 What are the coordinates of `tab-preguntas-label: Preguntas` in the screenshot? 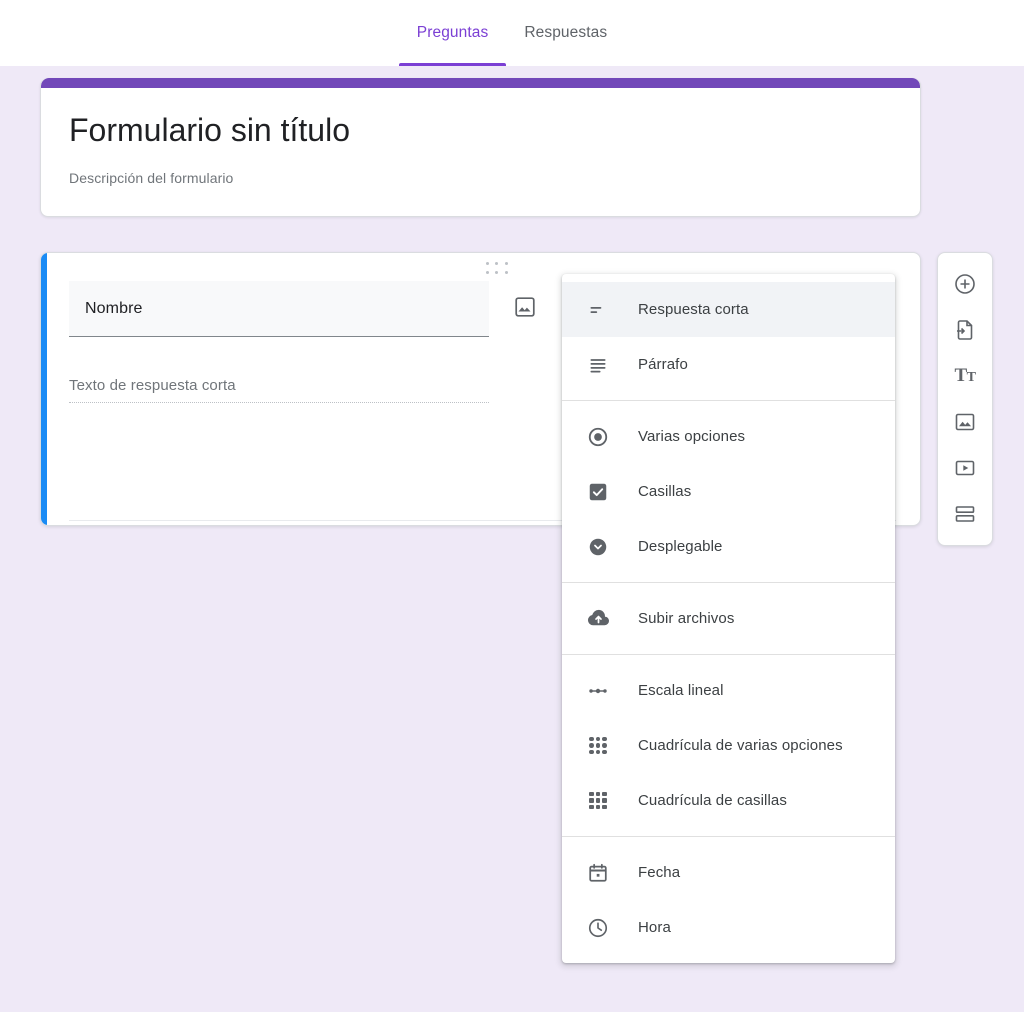 It's located at (452, 32).